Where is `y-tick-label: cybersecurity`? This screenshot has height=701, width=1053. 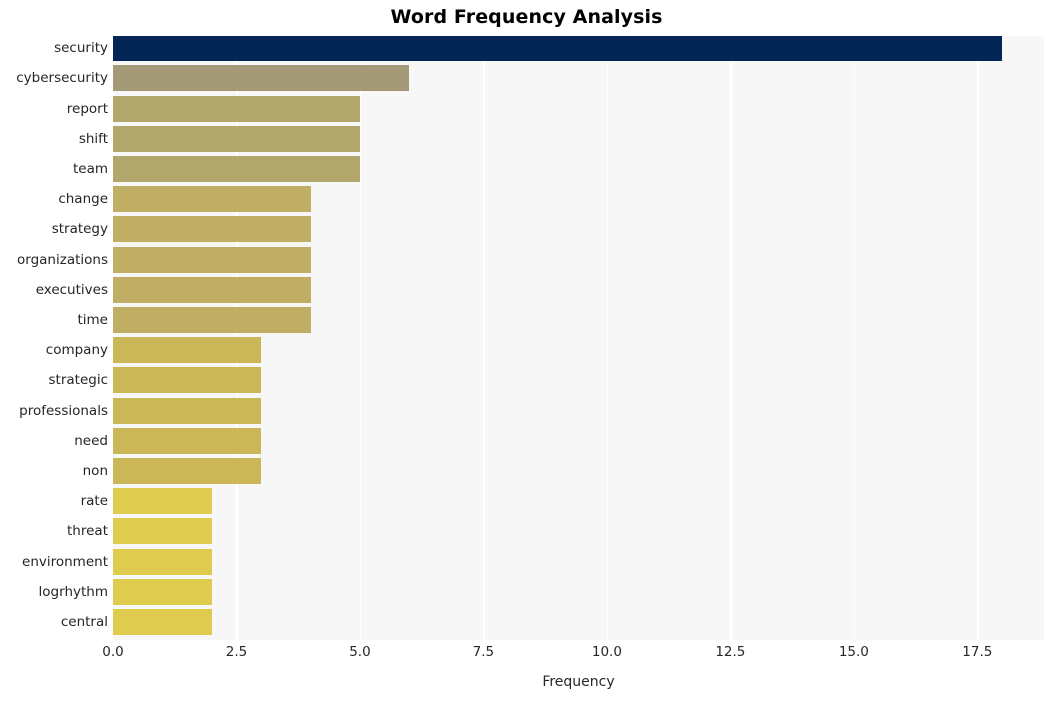 y-tick-label: cybersecurity is located at coordinates (62, 78).